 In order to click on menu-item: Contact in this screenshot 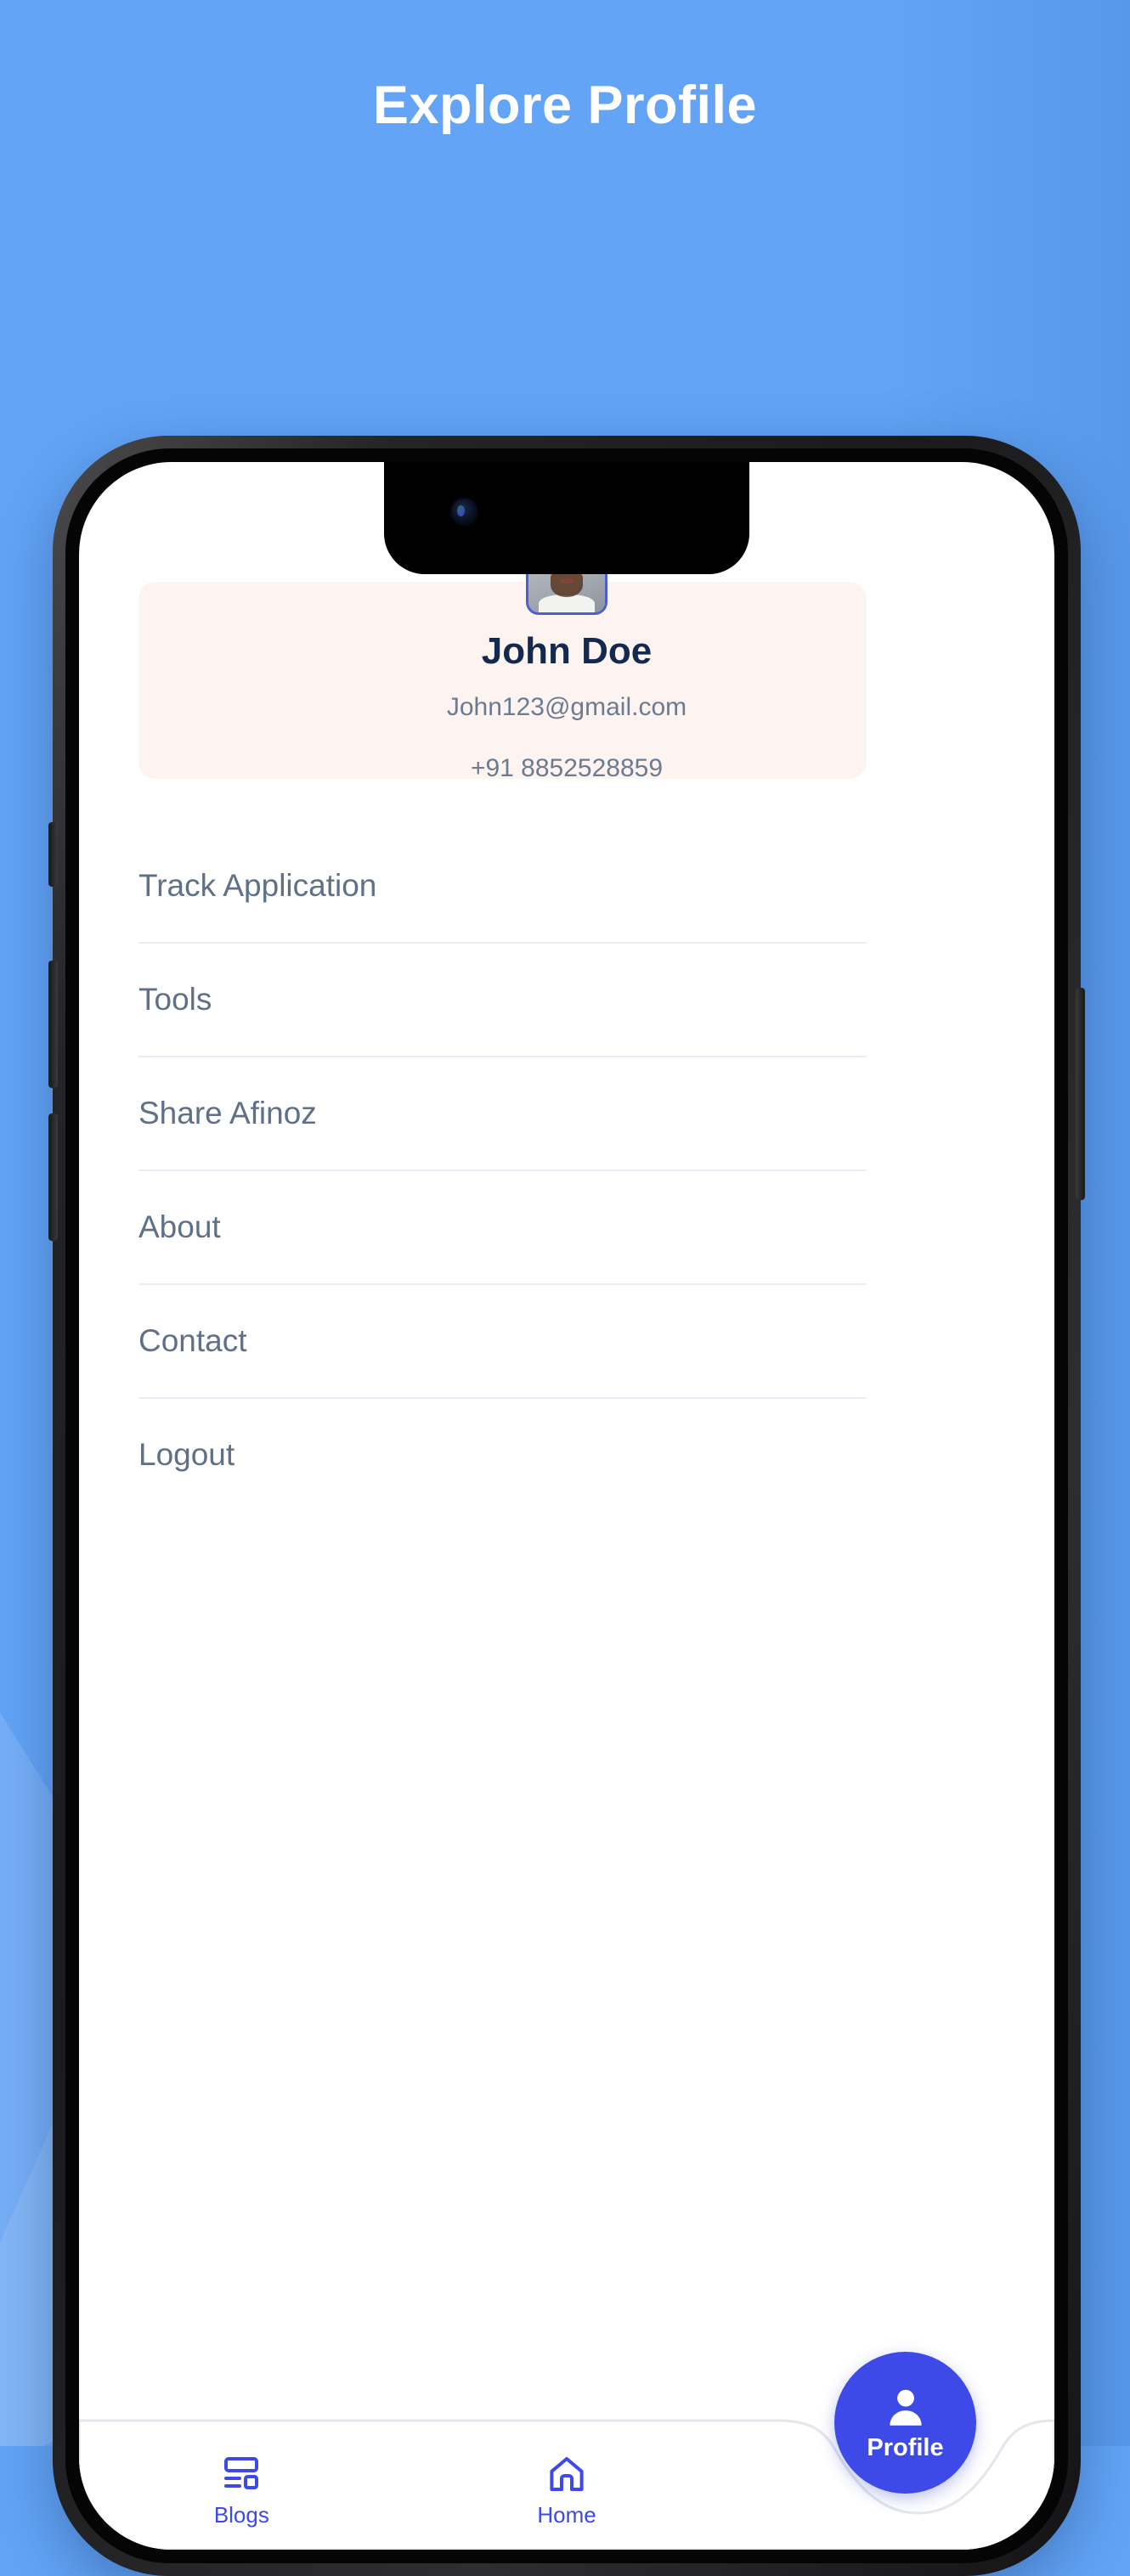, I will do `click(502, 1341)`.